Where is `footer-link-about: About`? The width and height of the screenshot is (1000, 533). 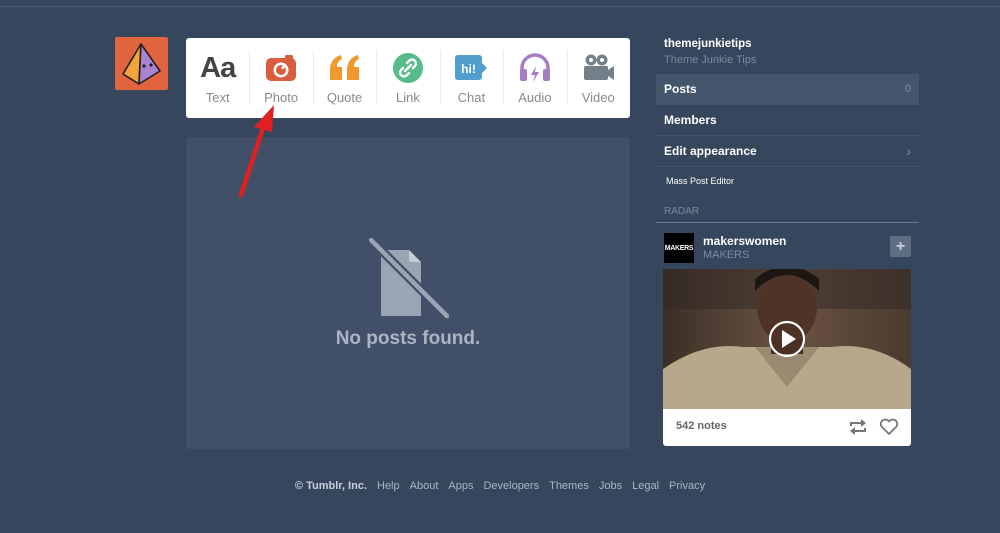 footer-link-about: About is located at coordinates (424, 486).